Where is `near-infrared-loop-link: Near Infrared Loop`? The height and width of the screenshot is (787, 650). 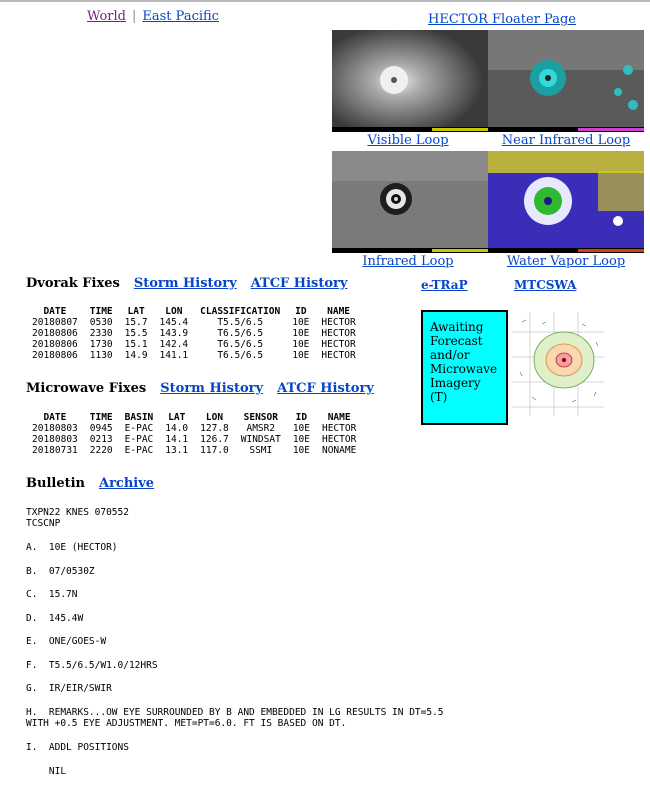 near-infrared-loop-link: Near Infrared Loop is located at coordinates (566, 140).